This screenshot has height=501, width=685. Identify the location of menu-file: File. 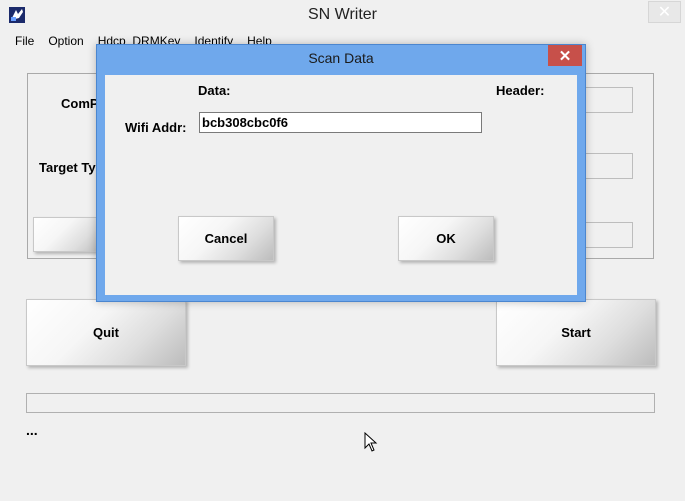
(24, 42).